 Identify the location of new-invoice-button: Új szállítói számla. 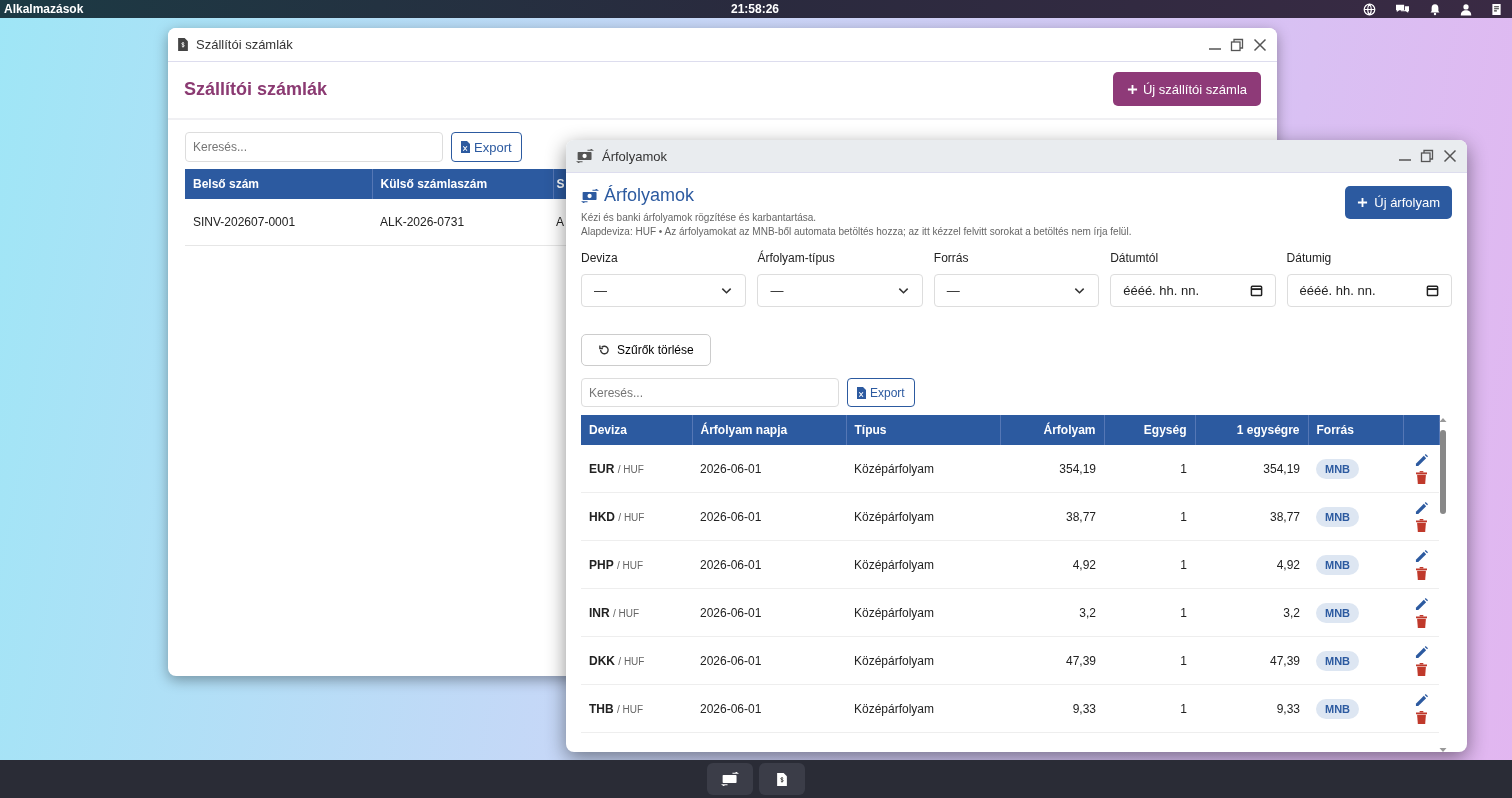
(1186, 89).